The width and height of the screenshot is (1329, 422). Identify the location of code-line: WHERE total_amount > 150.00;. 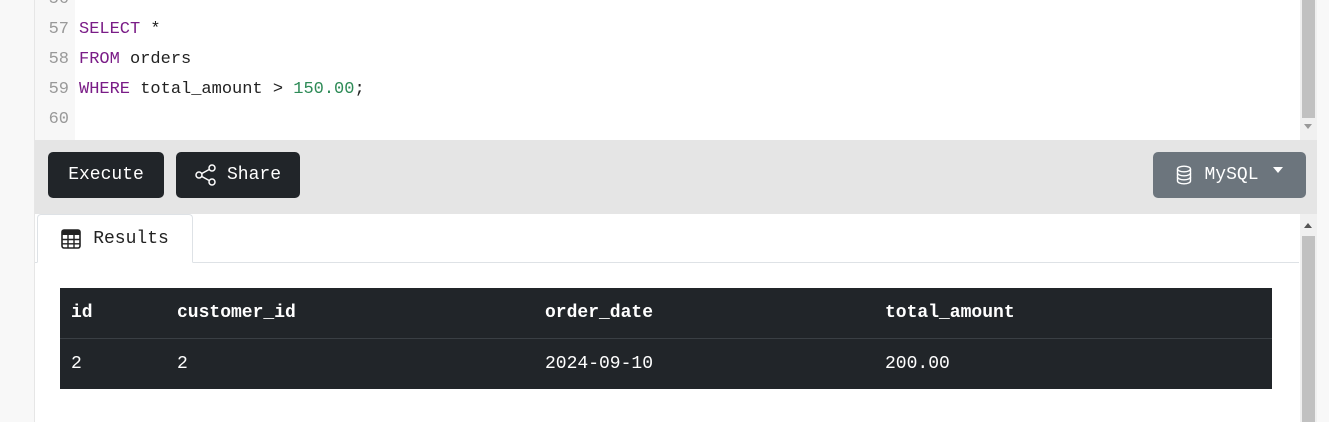
(222, 90).